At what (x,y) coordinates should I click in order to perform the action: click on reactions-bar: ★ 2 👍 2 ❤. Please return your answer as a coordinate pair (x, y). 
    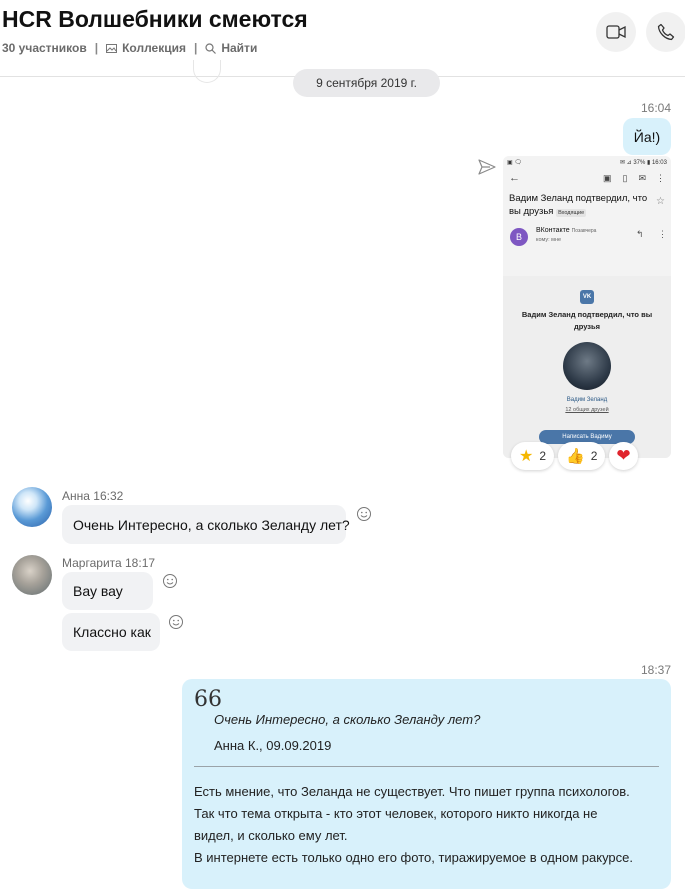
    Looking at the image, I should click on (574, 456).